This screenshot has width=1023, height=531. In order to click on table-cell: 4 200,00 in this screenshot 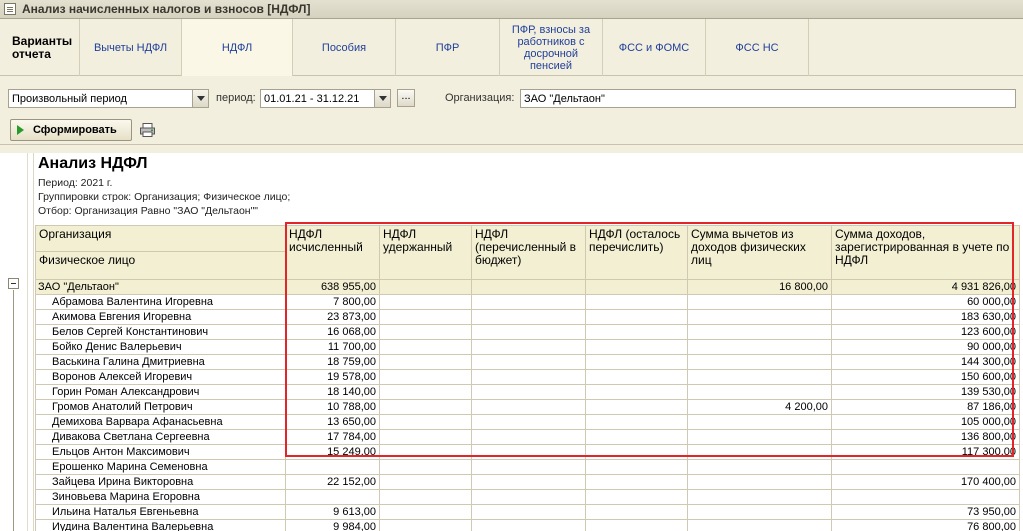, I will do `click(759, 407)`.